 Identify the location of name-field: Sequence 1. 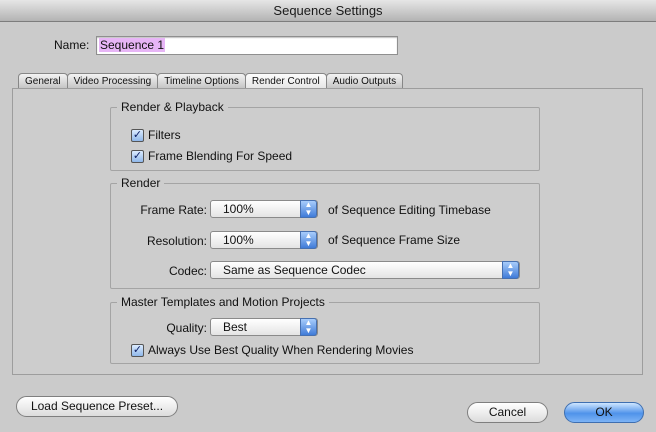
(247, 45).